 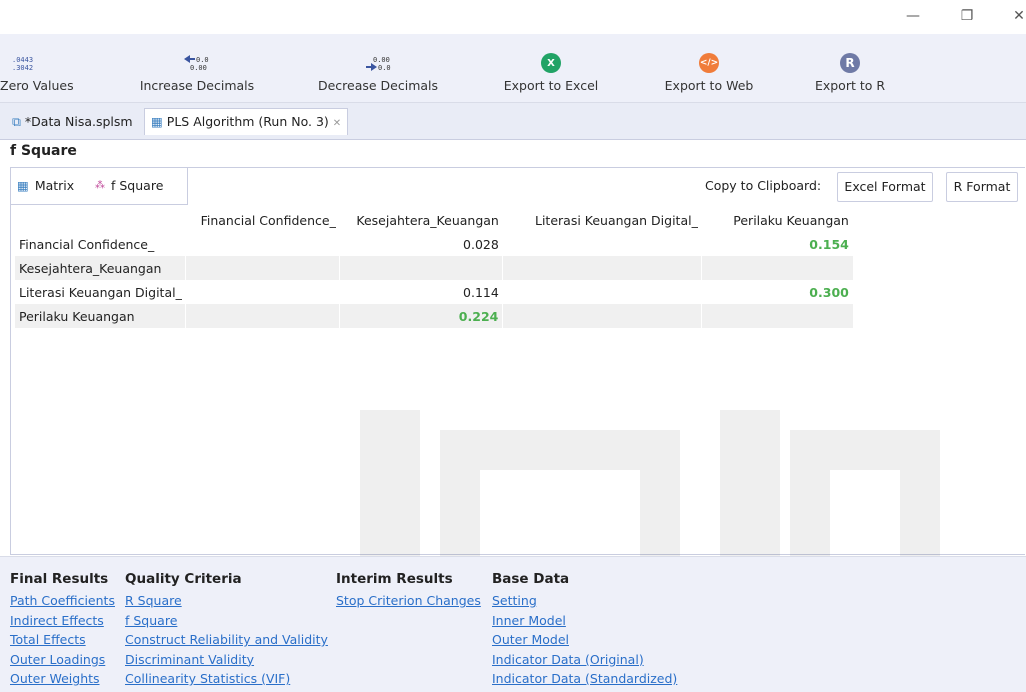 What do you see at coordinates (268, 220) in the screenshot?
I see `matrix-column-header: Financial Confidence_` at bounding box center [268, 220].